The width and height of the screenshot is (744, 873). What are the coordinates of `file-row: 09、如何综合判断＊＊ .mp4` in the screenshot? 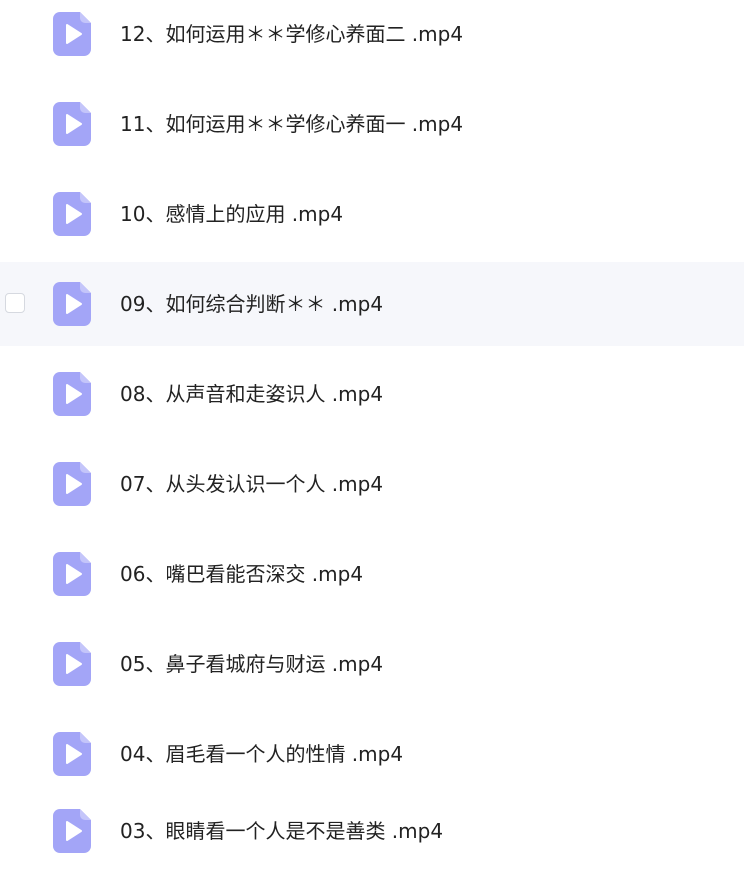 It's located at (372, 304).